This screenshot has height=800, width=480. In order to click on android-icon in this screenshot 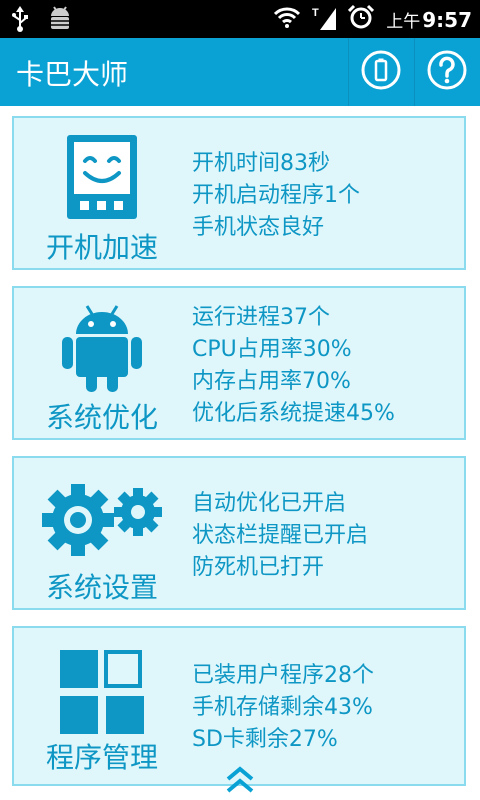, I will do `click(102, 348)`.